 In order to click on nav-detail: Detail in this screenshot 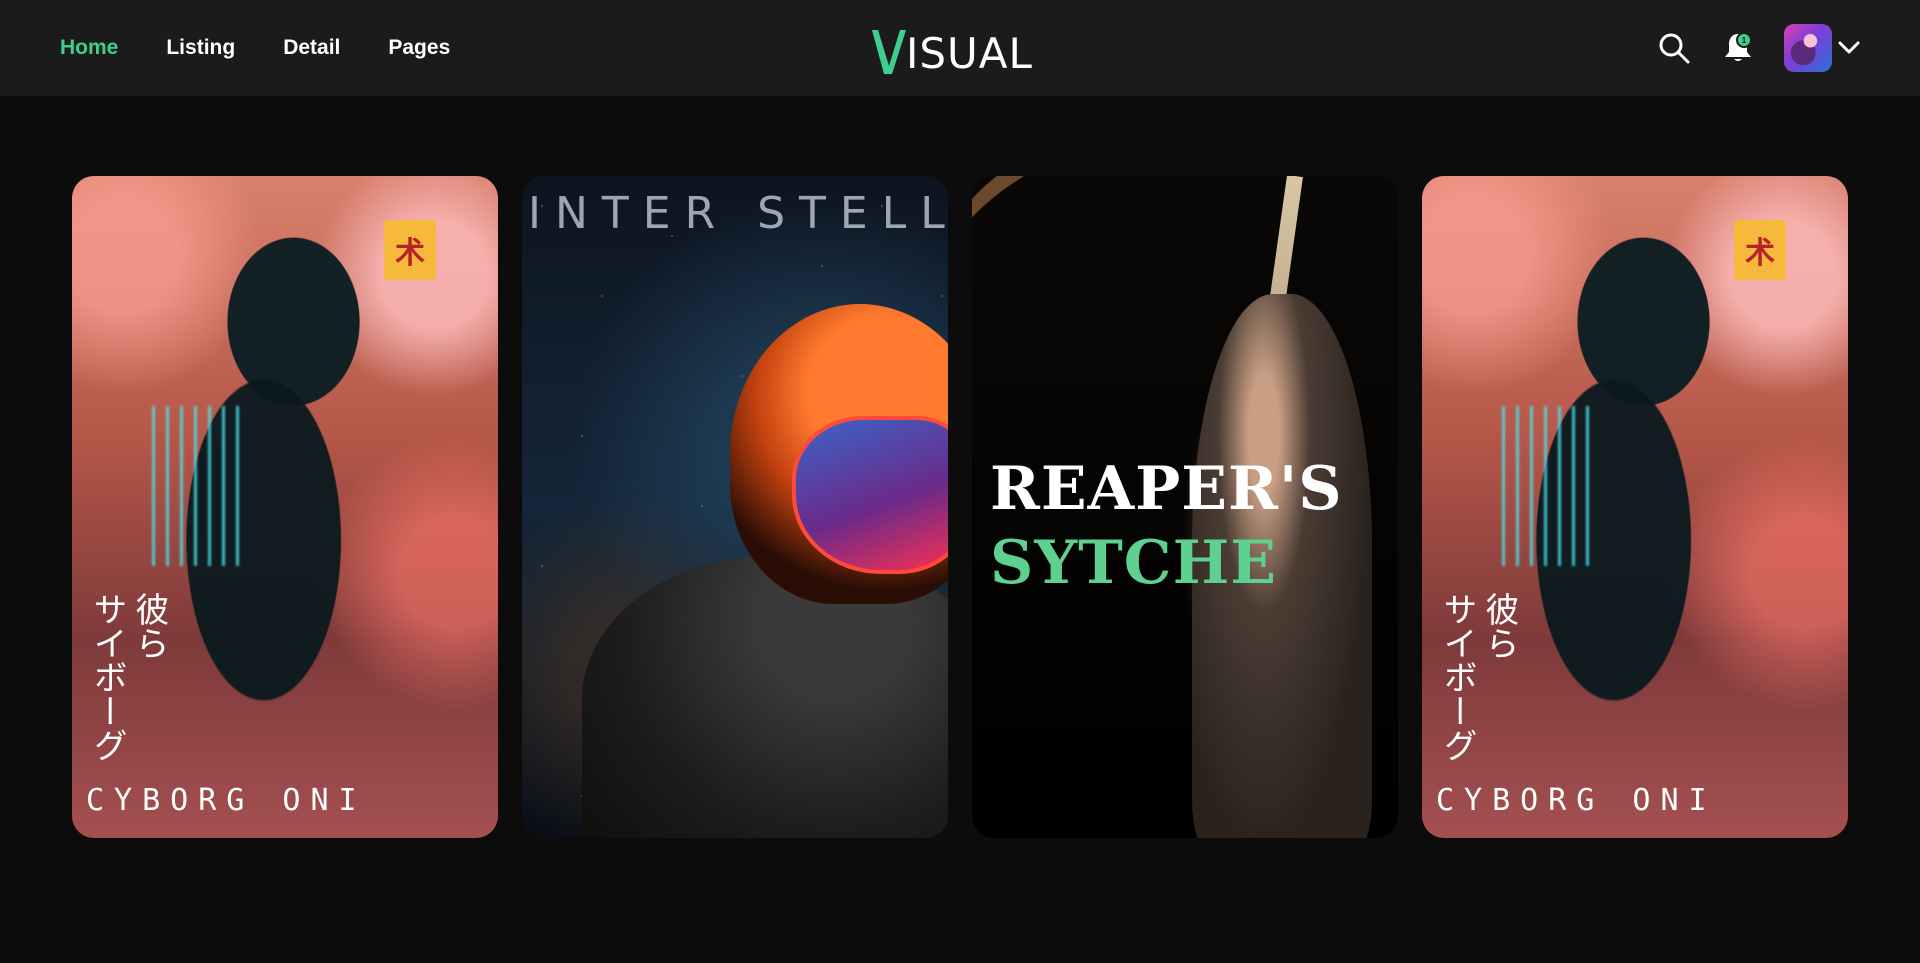, I will do `click(311, 48)`.